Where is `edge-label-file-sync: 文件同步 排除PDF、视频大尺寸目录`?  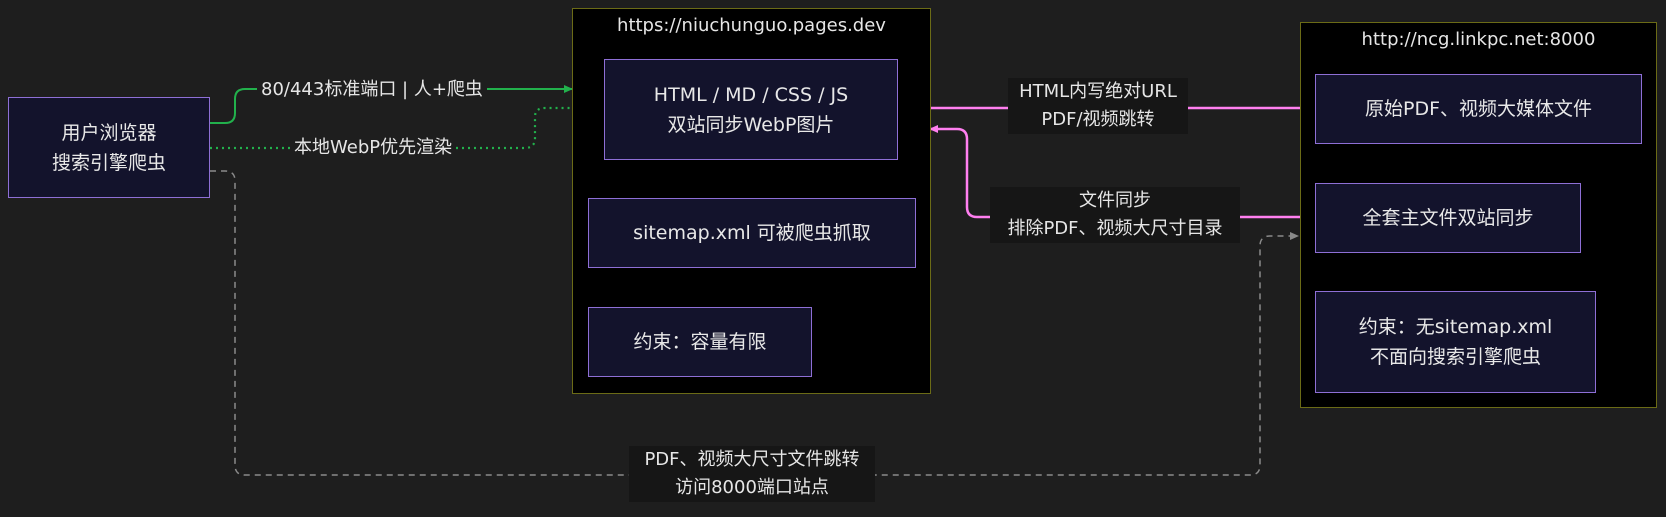
edge-label-file-sync: 文件同步 排除PDF、视频大尺寸目录 is located at coordinates (1115, 215).